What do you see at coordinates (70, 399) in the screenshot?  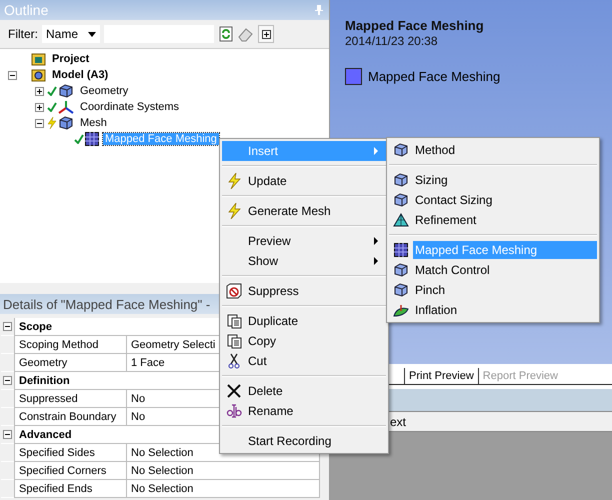 I see `table-cell: Suppressed` at bounding box center [70, 399].